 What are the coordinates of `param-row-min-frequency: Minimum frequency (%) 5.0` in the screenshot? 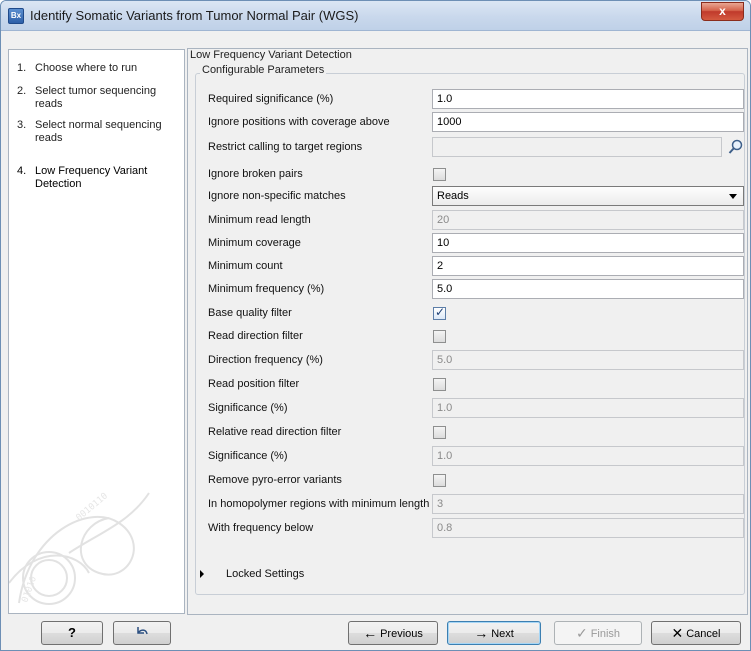 It's located at (476, 290).